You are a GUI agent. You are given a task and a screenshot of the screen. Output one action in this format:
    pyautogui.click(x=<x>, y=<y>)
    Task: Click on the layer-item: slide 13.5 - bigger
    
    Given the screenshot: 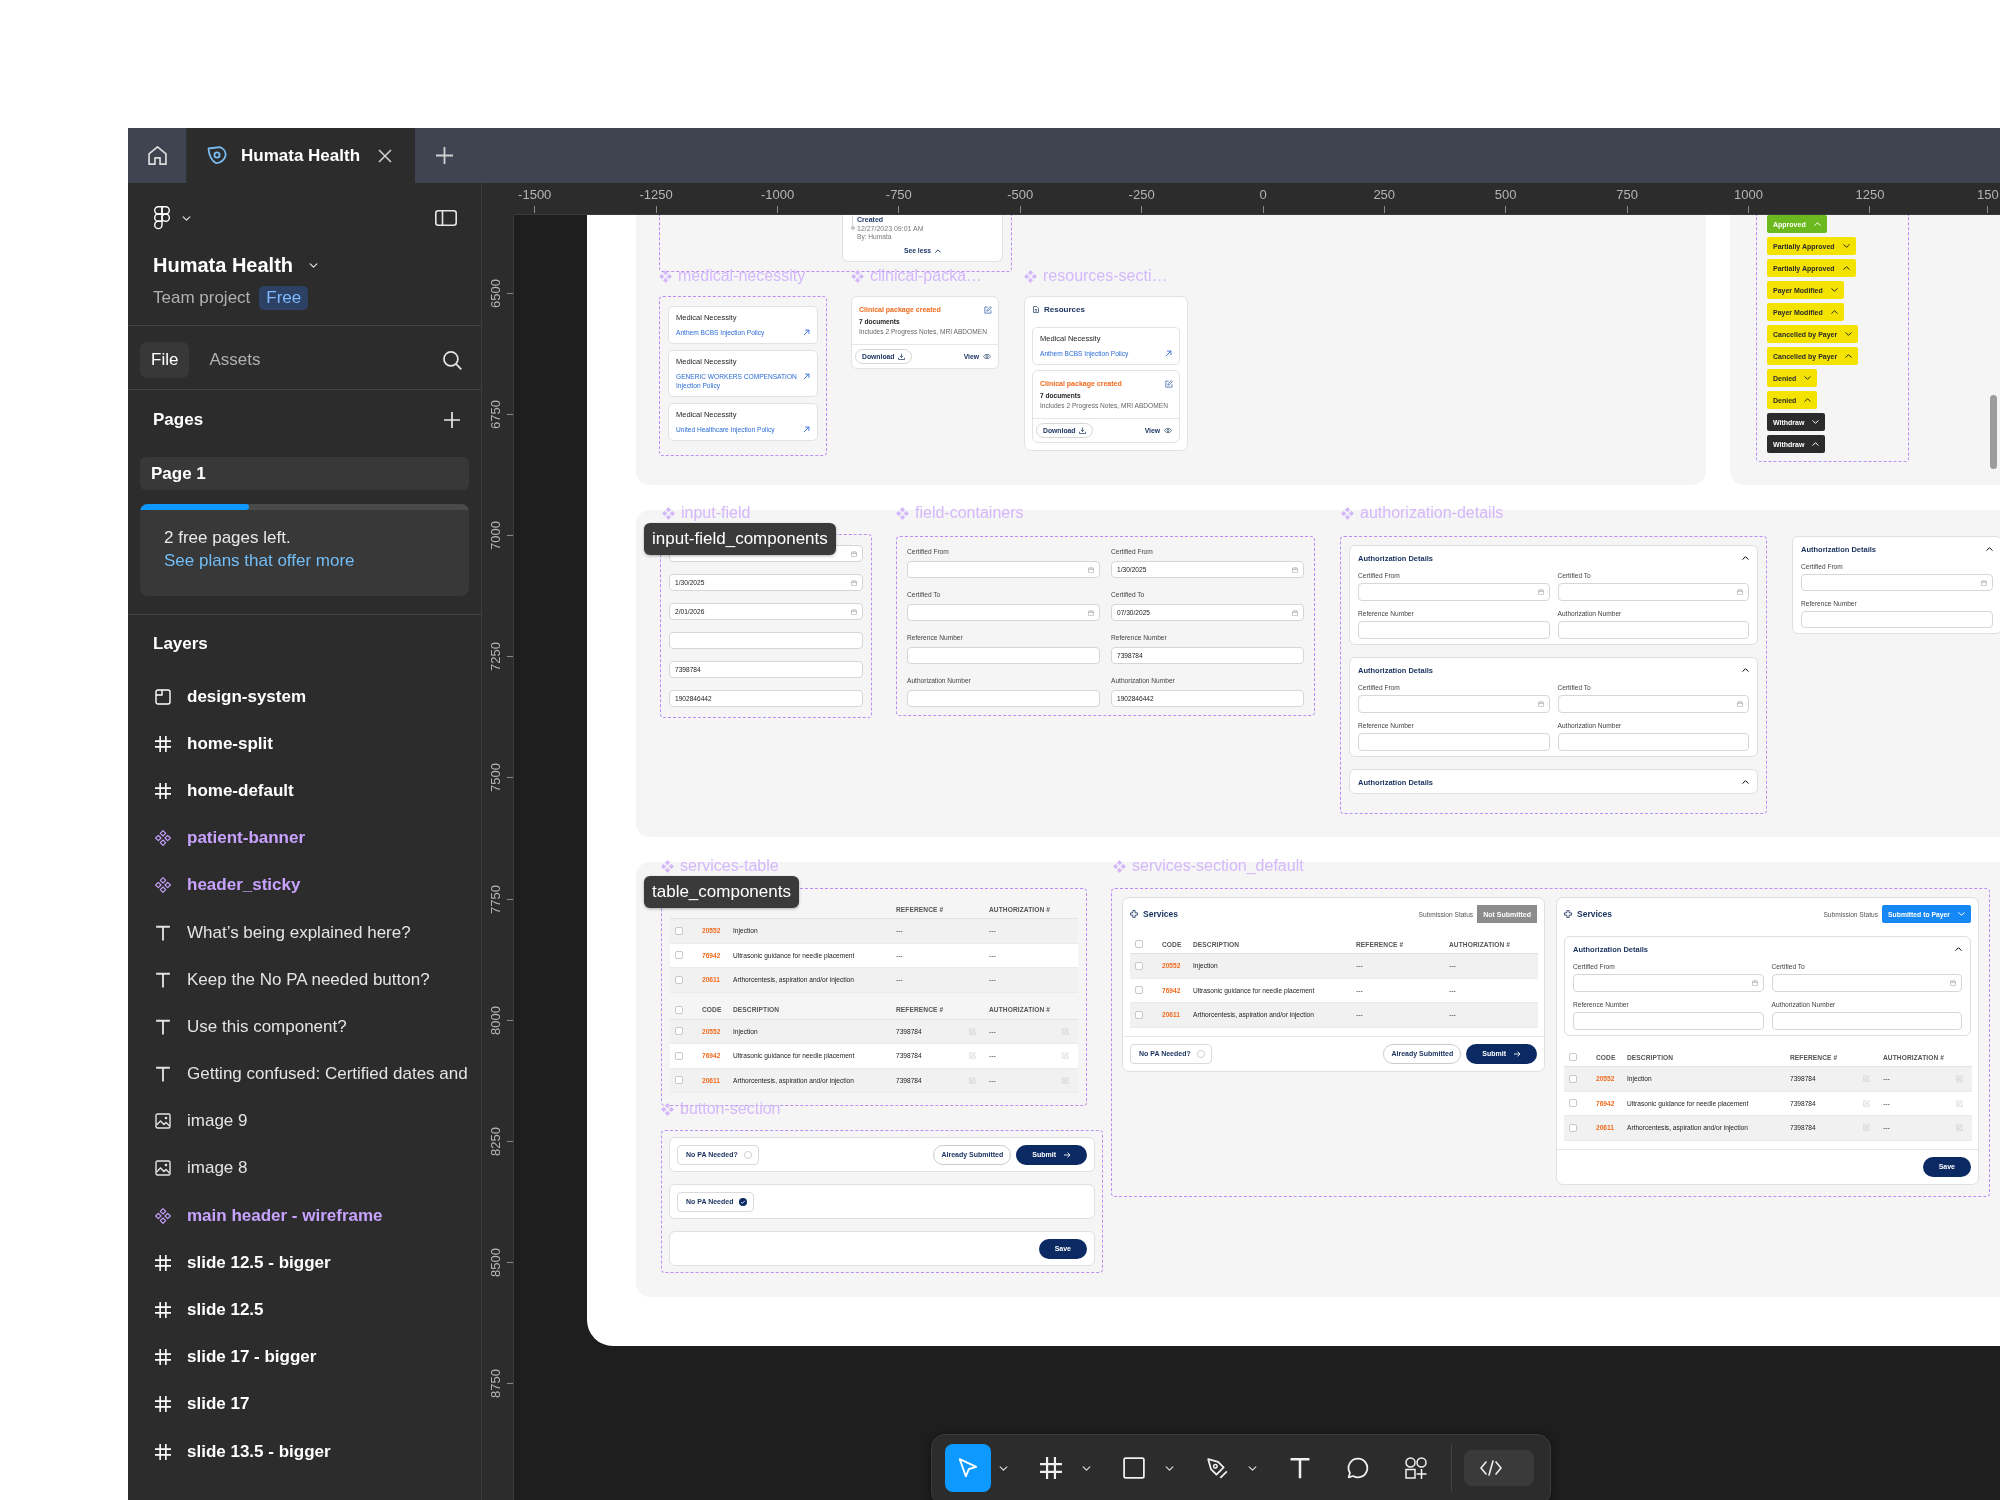 What is the action you would take?
    pyautogui.click(x=304, y=1452)
    